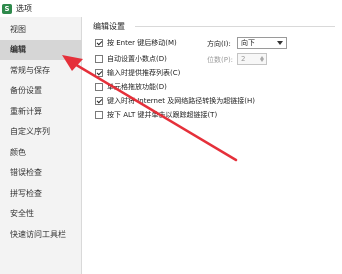  Describe the element at coordinates (181, 100) in the screenshot. I see `option-label: 键入时将 Internet 及网络路径转换为超链接(H)` at that location.